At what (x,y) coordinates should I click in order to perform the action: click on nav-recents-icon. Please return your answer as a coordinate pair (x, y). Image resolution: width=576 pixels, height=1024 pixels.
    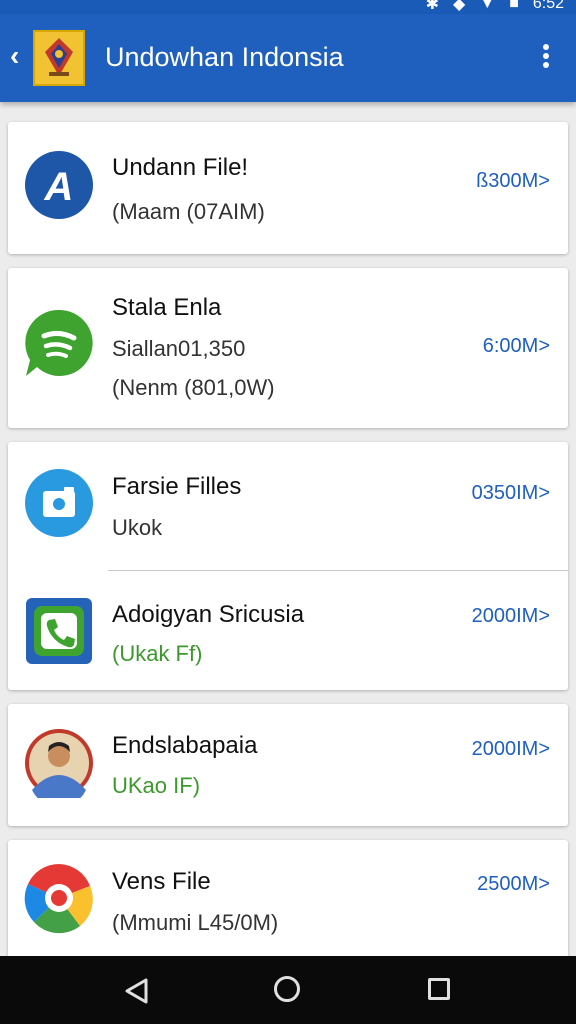
    Looking at the image, I should click on (439, 989).